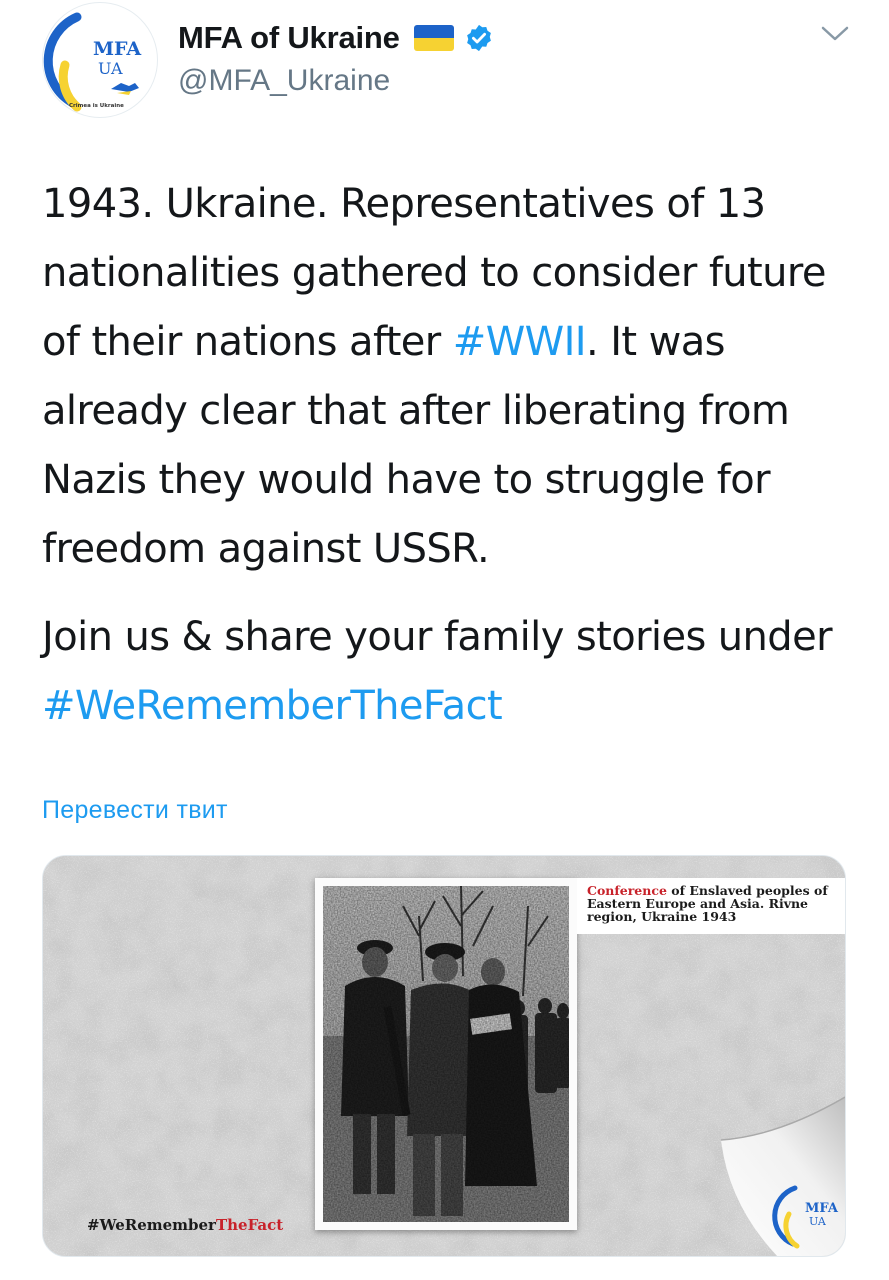 This screenshot has width=889, height=1280. What do you see at coordinates (92, 62) in the screenshot?
I see `mfa-logo-icon: MFA UA Crimea is Ukraine` at bounding box center [92, 62].